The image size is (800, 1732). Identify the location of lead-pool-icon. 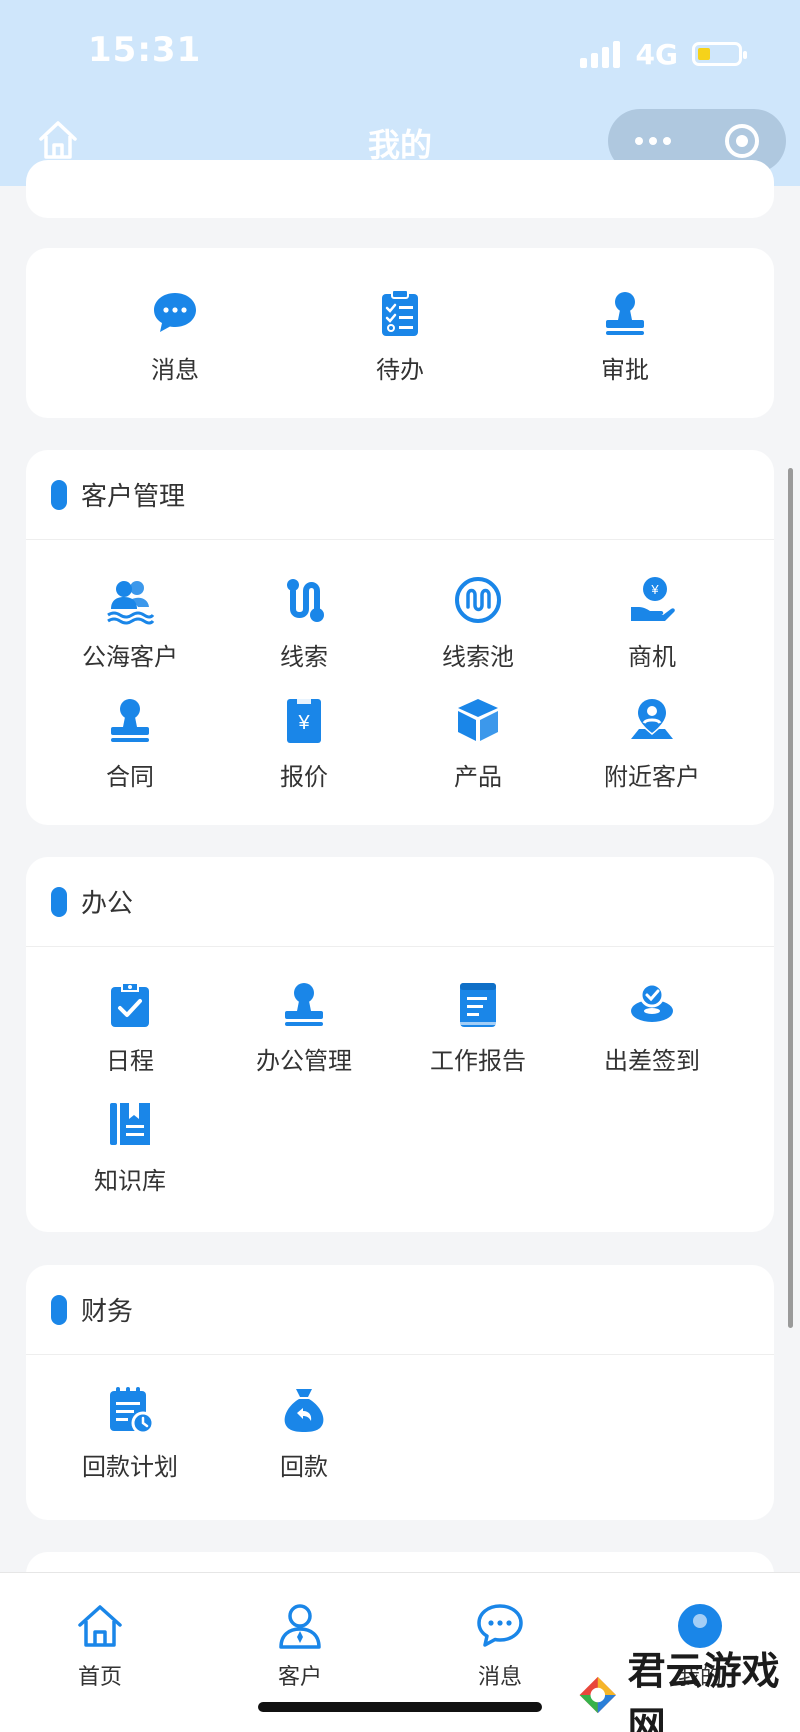
(478, 600).